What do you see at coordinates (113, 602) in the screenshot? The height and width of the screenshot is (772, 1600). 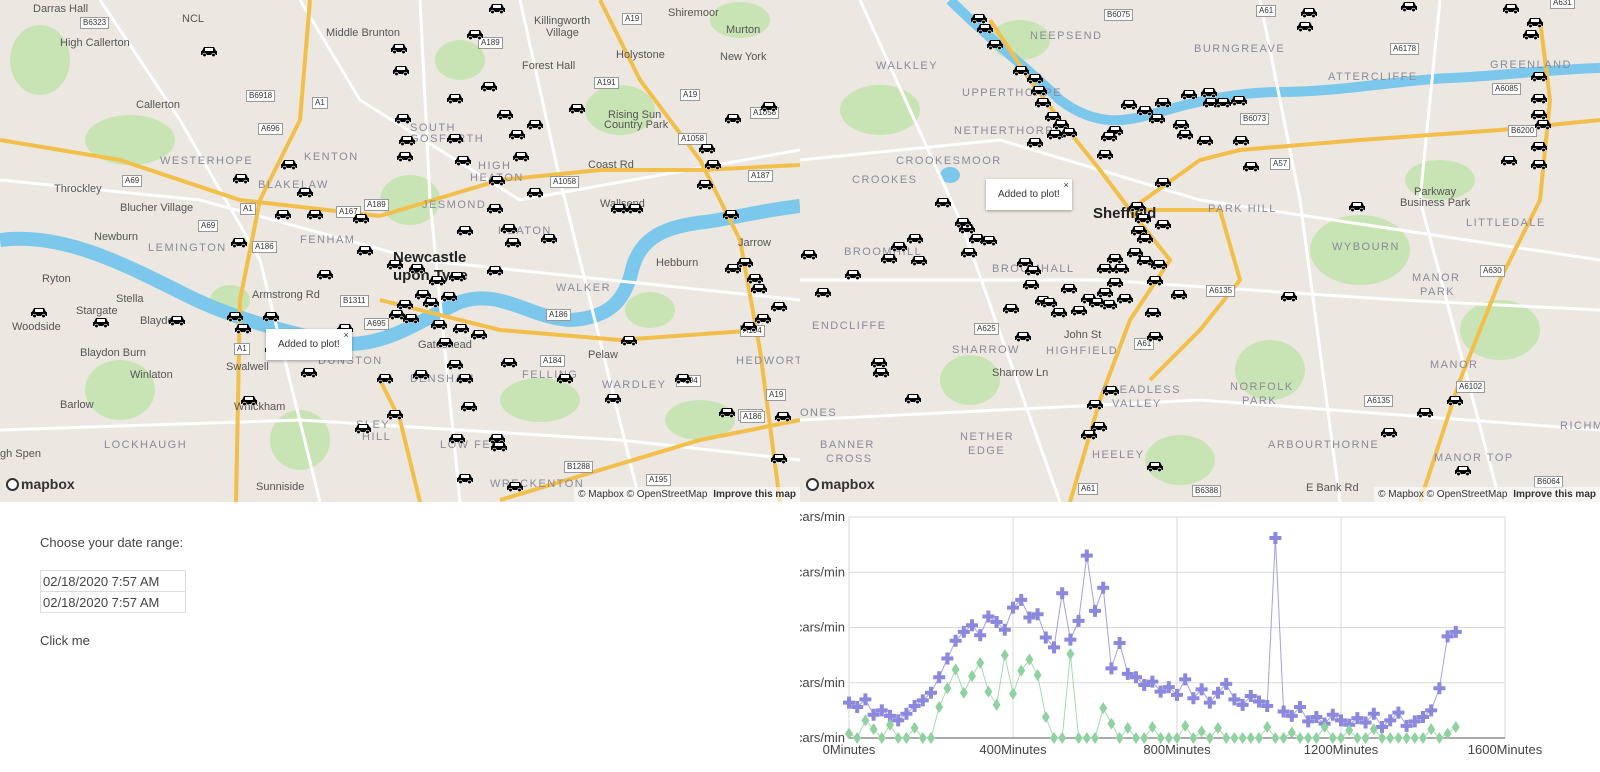 I see `end-date-input` at bounding box center [113, 602].